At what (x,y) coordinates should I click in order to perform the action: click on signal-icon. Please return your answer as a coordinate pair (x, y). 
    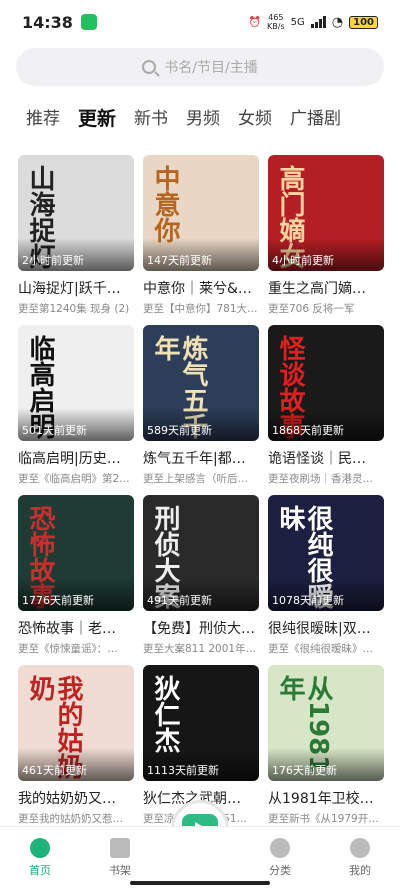
    Looking at the image, I should click on (318, 22).